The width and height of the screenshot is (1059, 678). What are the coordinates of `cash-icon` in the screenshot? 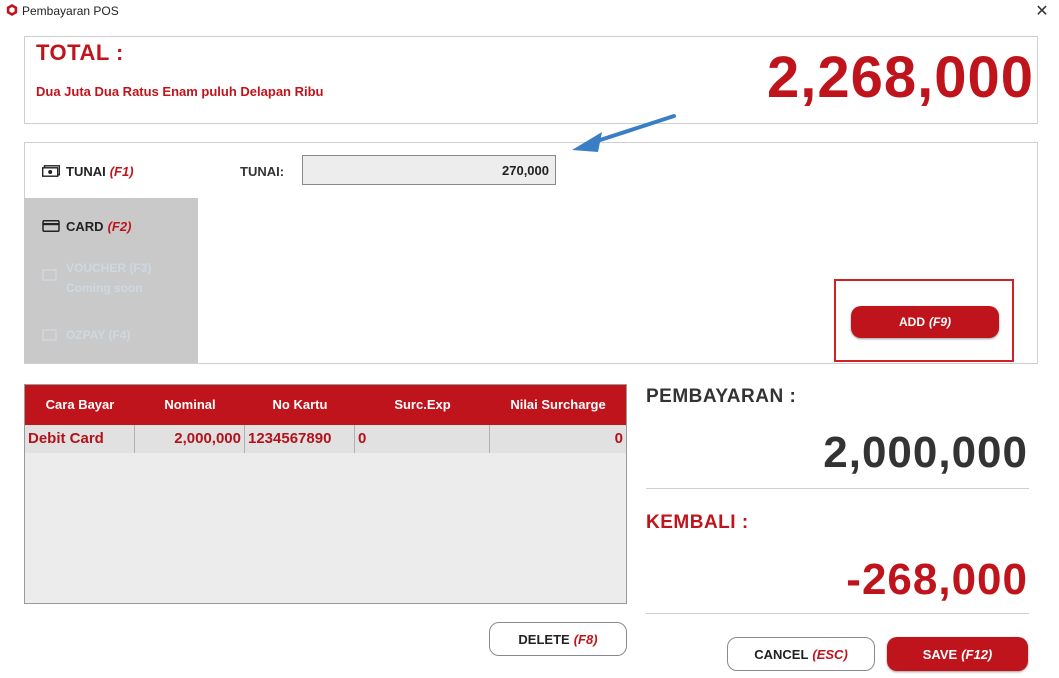 It's located at (51, 171).